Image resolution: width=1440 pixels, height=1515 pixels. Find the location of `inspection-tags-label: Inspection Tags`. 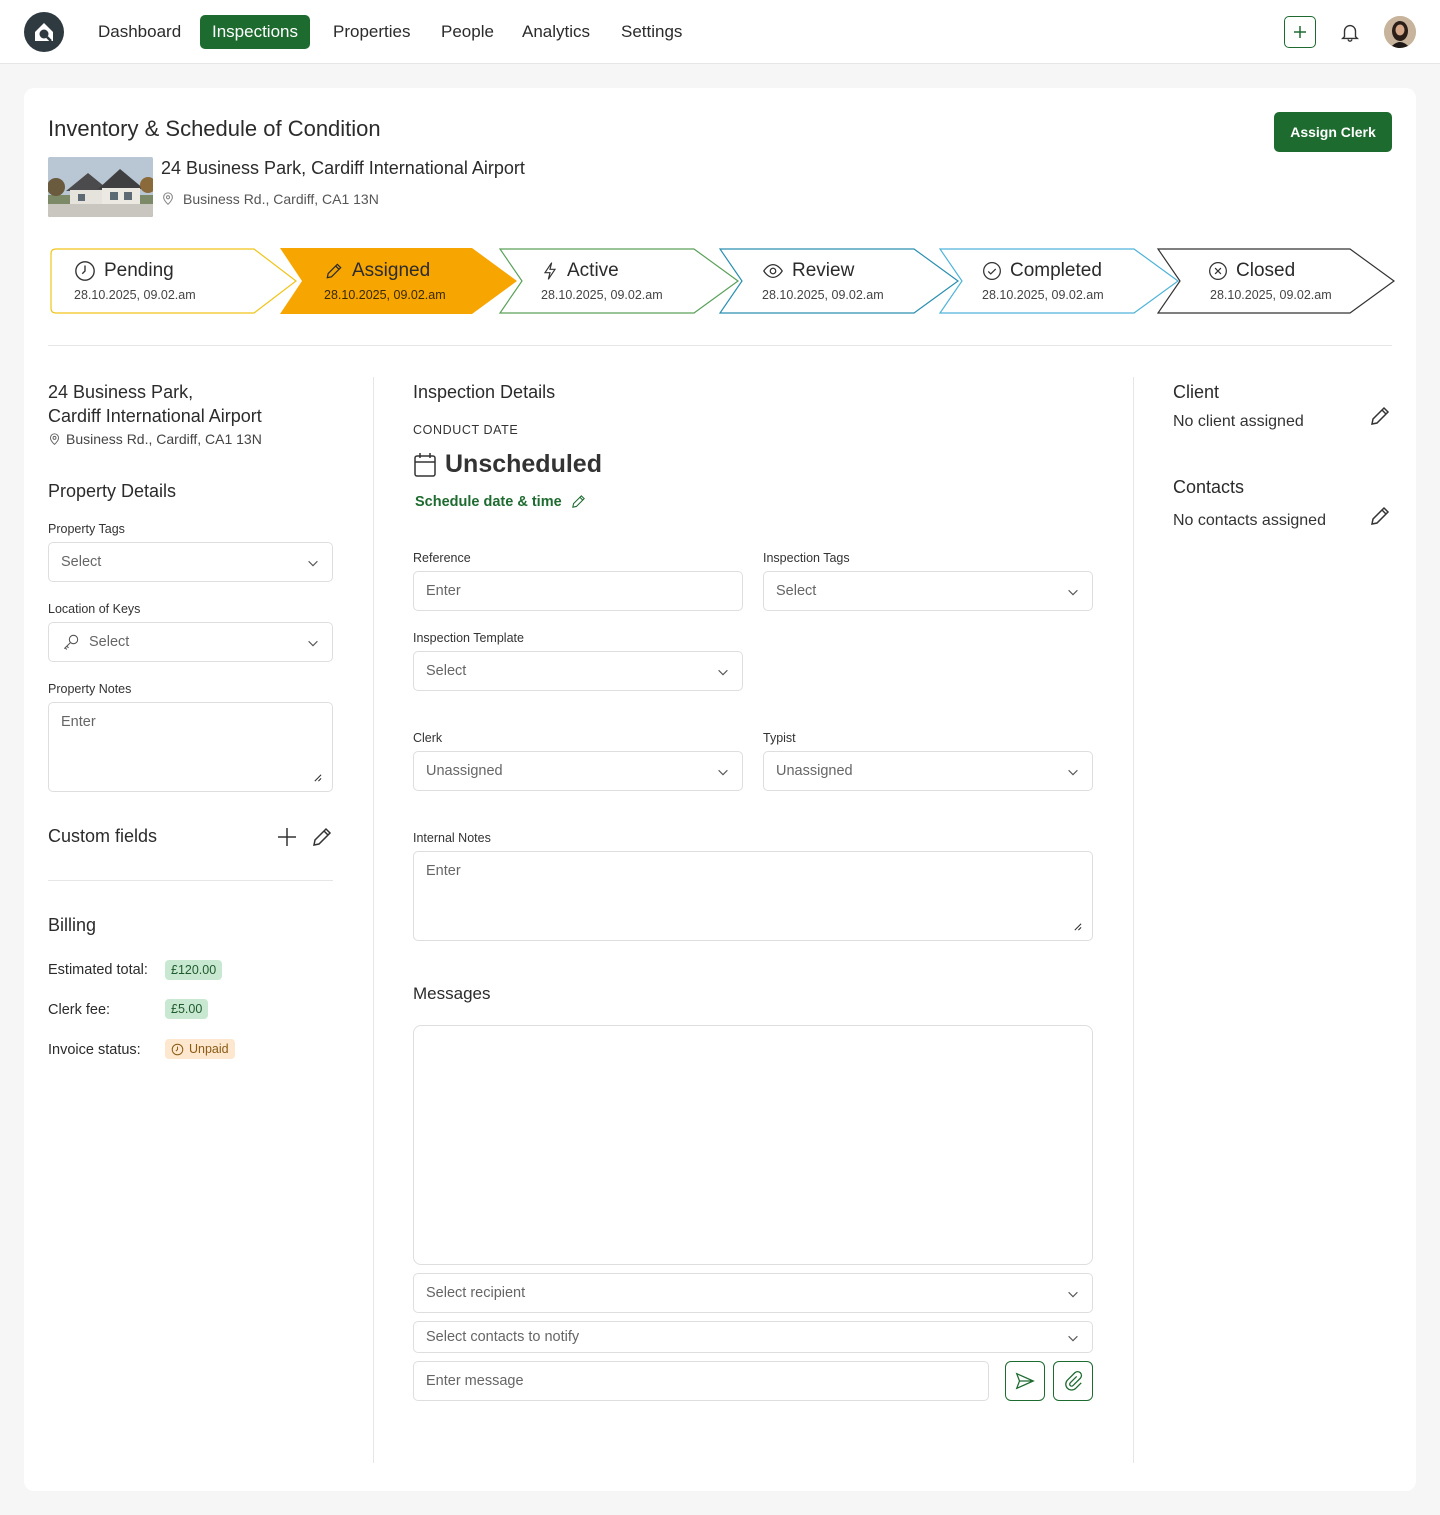

inspection-tags-label: Inspection Tags is located at coordinates (806, 558).